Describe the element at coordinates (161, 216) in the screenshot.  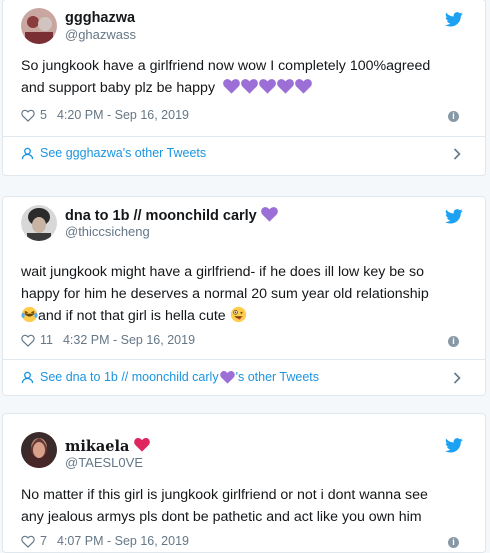
I see `display-name-text: dna to 1b // moonchild carly` at that location.